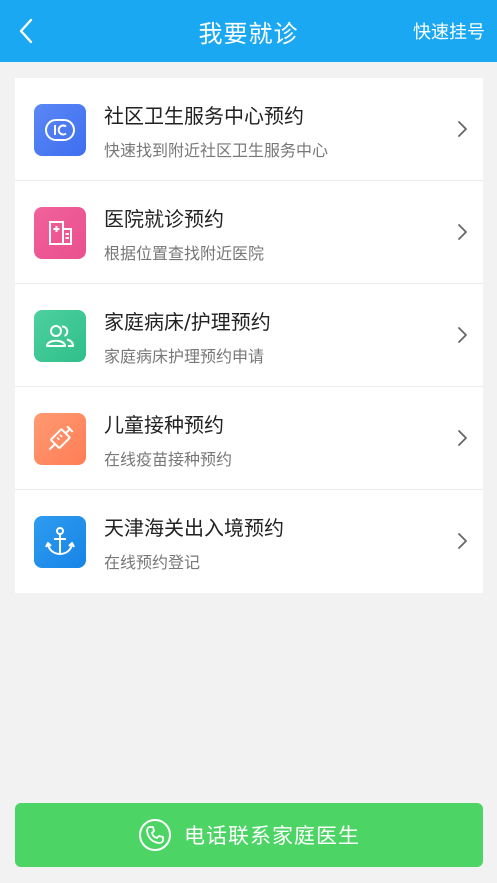  I want to click on call-button-label: 电话联系家庭医生, so click(272, 836).